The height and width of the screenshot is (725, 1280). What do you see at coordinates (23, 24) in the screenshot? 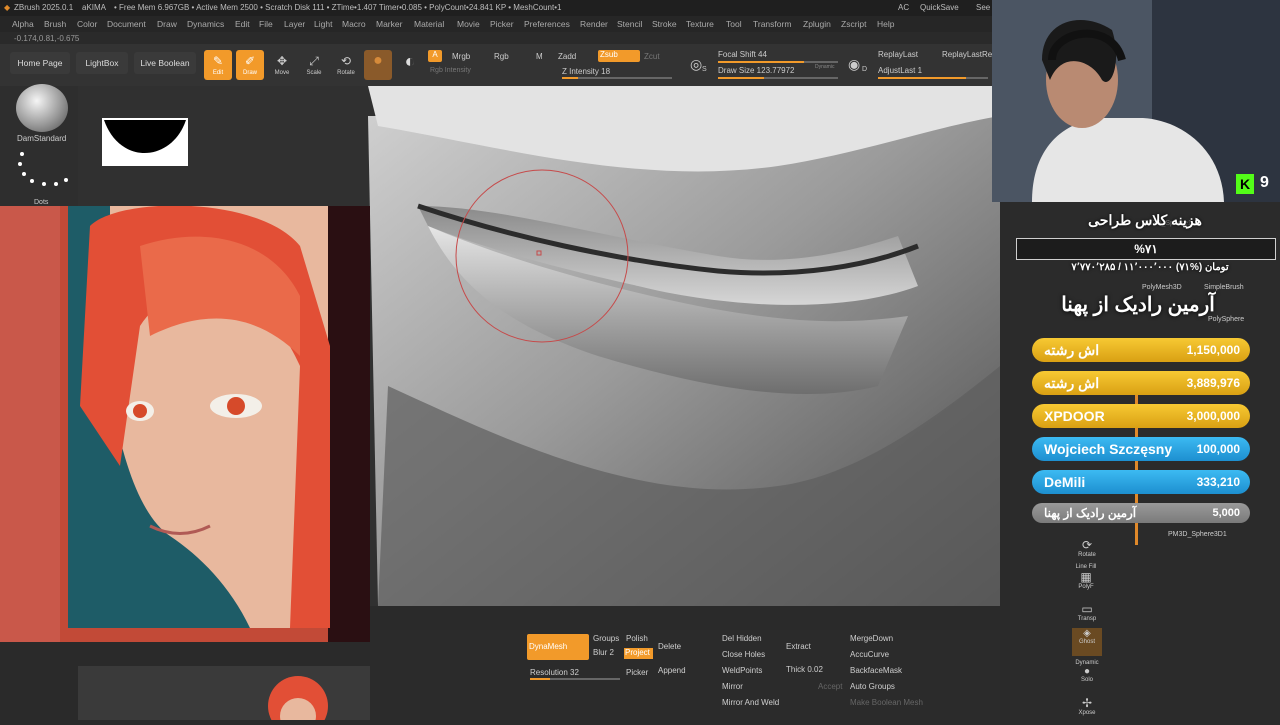
I see `menu-alpha: Alpha` at bounding box center [23, 24].